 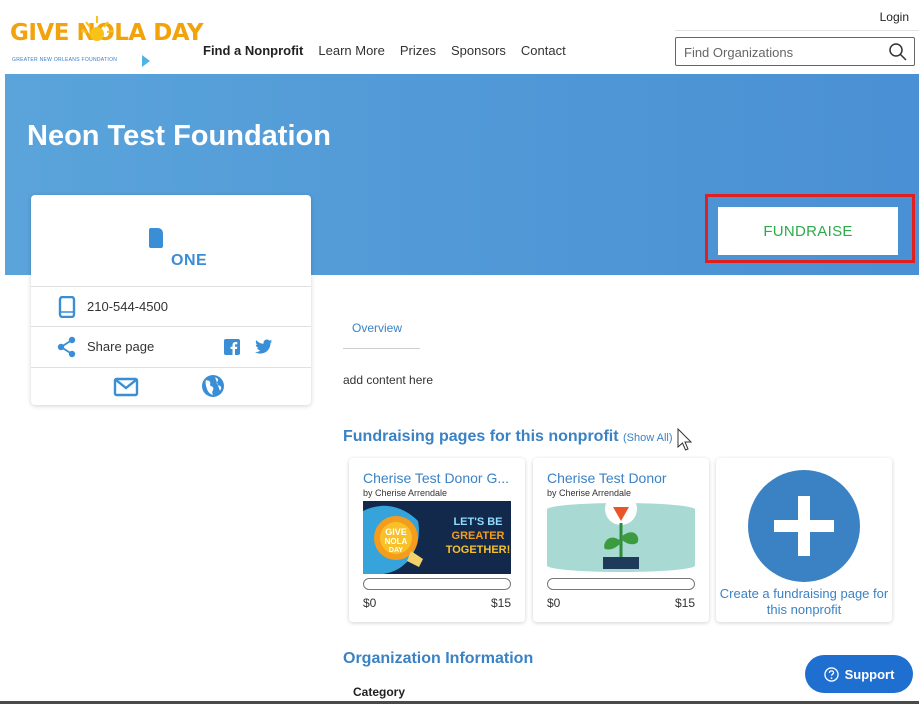 I want to click on search-box, so click(x=795, y=51).